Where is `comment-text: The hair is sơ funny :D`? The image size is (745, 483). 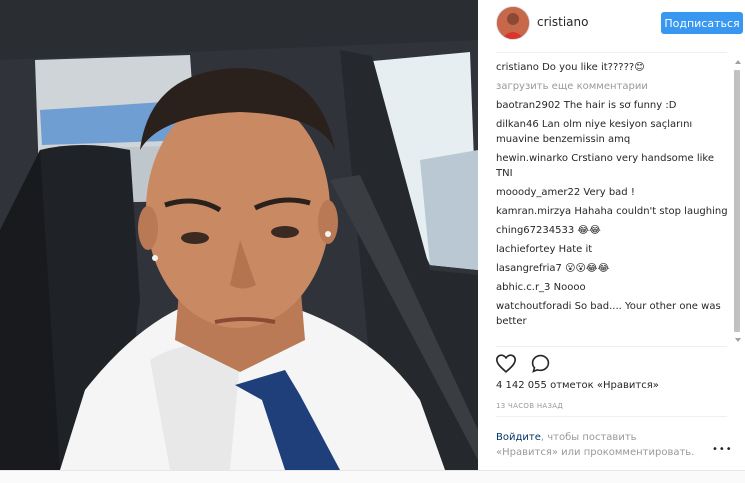
comment-text: The hair is sơ funny :D is located at coordinates (620, 105).